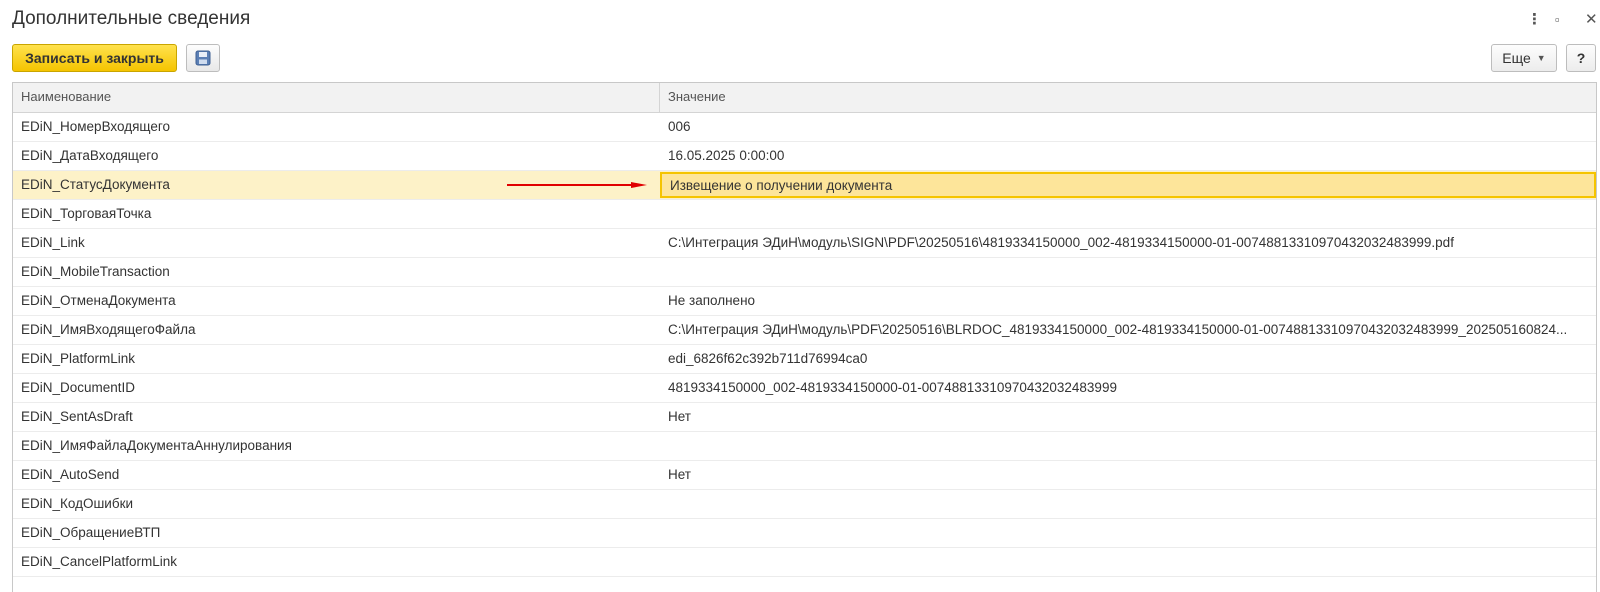 The height and width of the screenshot is (592, 1600). I want to click on save-and-close-button: Записать и закрыть, so click(94, 58).